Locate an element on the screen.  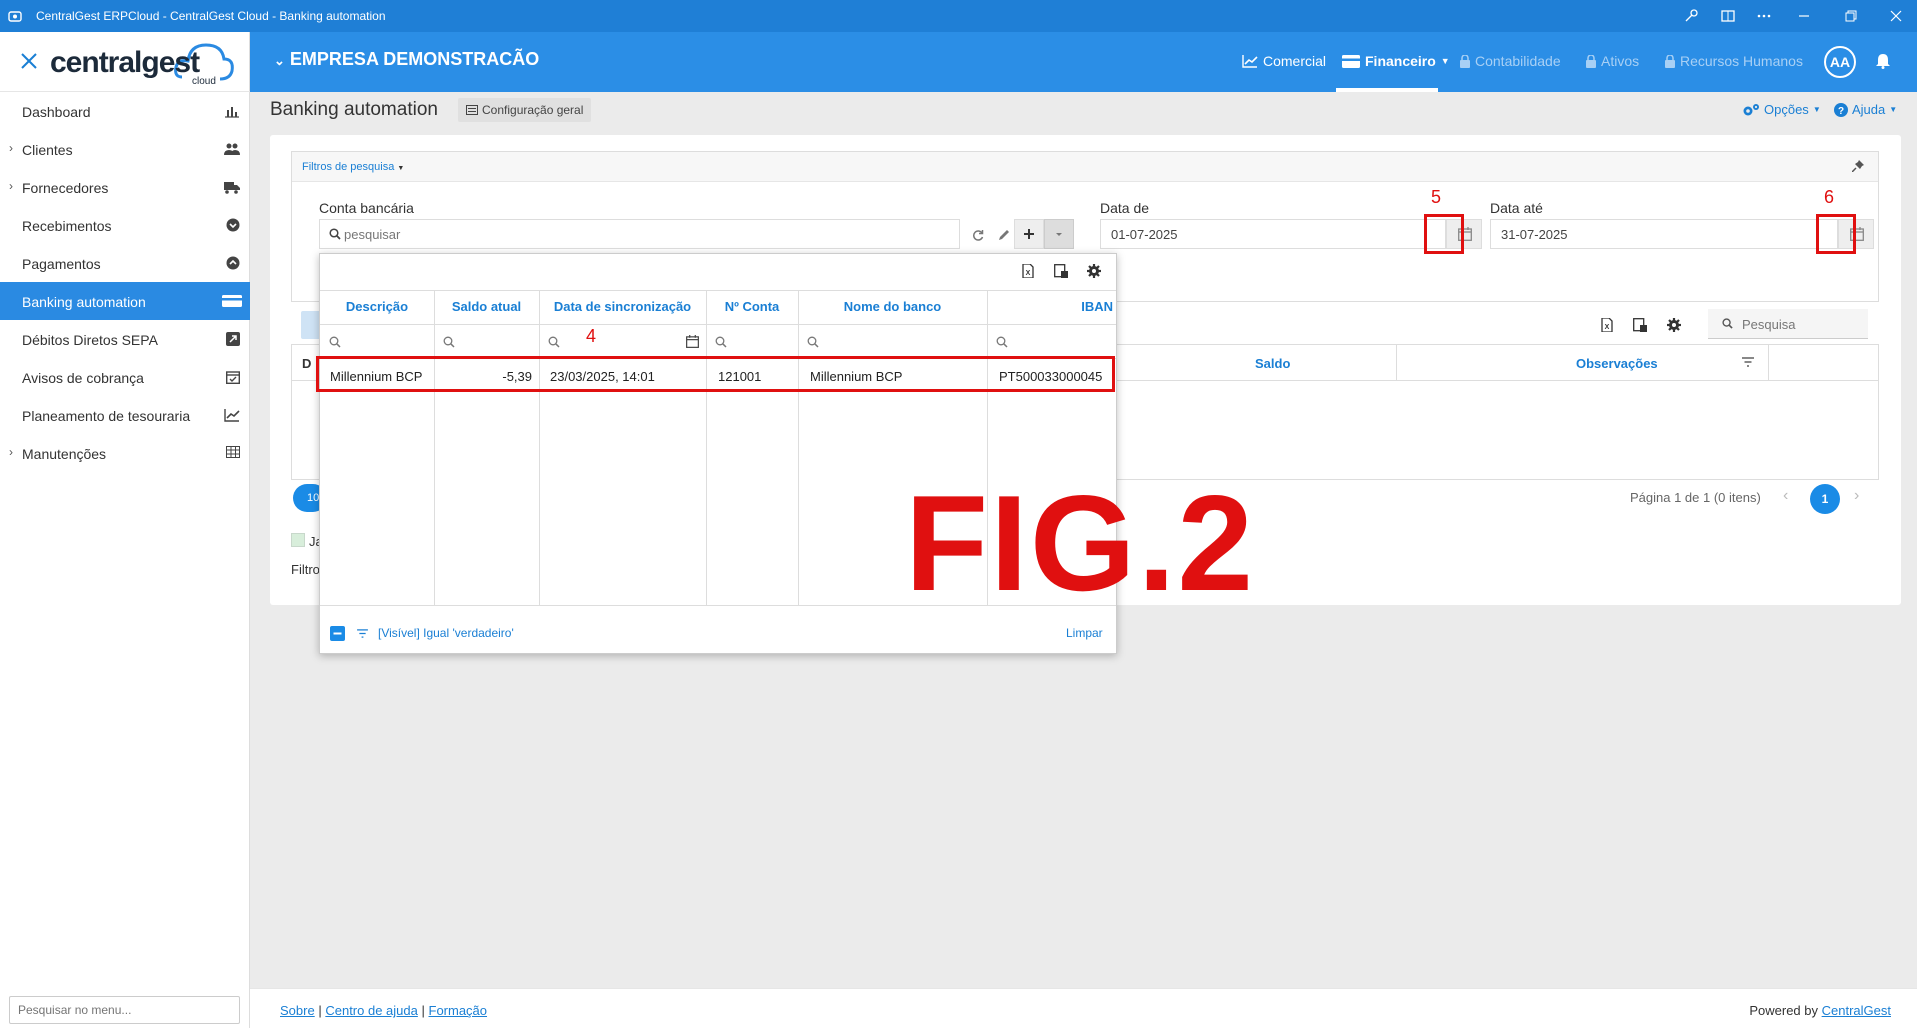
key-icon is located at coordinates (1691, 16).